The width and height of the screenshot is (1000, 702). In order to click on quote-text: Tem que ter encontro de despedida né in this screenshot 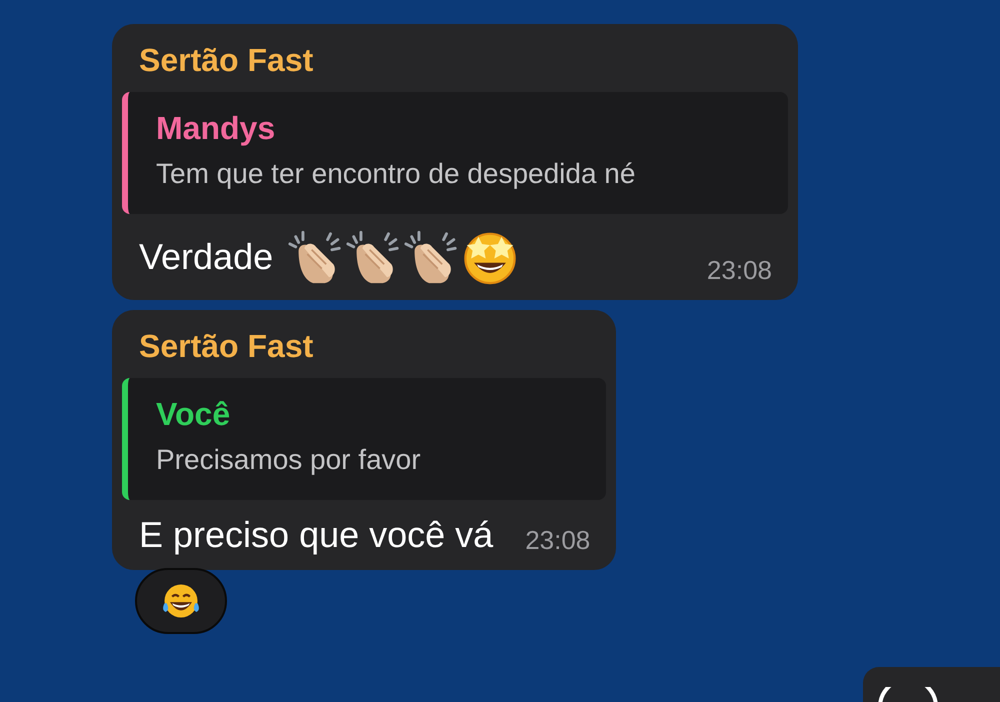, I will do `click(396, 174)`.